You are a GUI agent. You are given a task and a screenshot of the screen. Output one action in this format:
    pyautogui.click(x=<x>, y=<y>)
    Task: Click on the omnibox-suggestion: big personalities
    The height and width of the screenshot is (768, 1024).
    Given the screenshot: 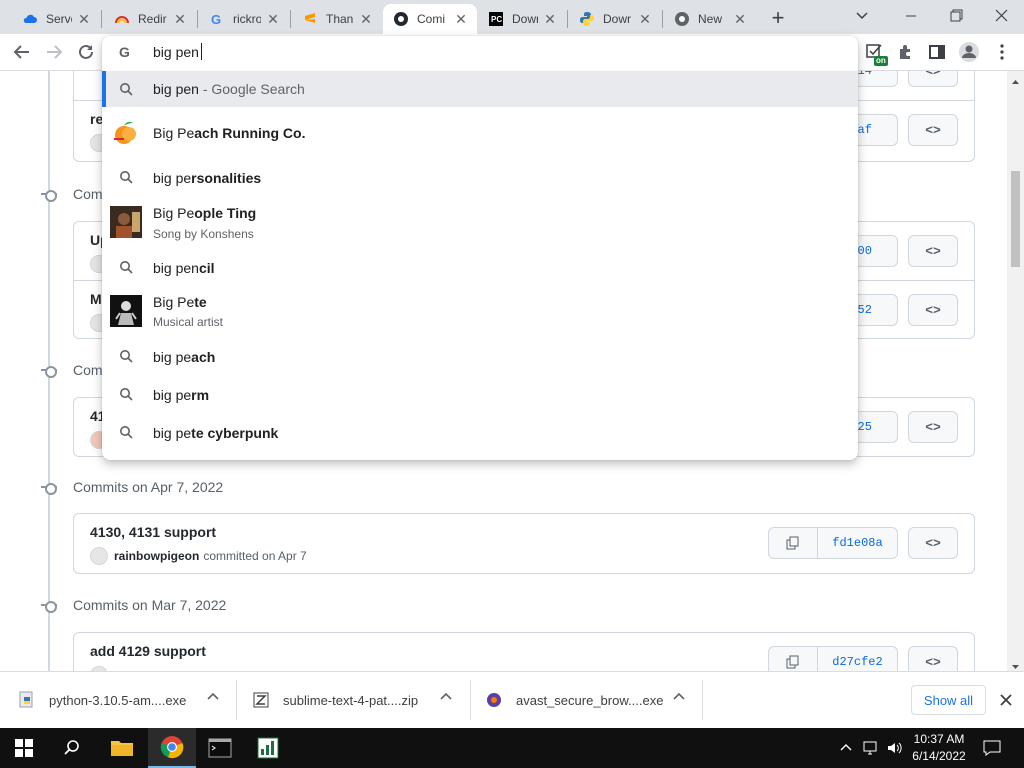 What is the action you would take?
    pyautogui.click(x=480, y=177)
    